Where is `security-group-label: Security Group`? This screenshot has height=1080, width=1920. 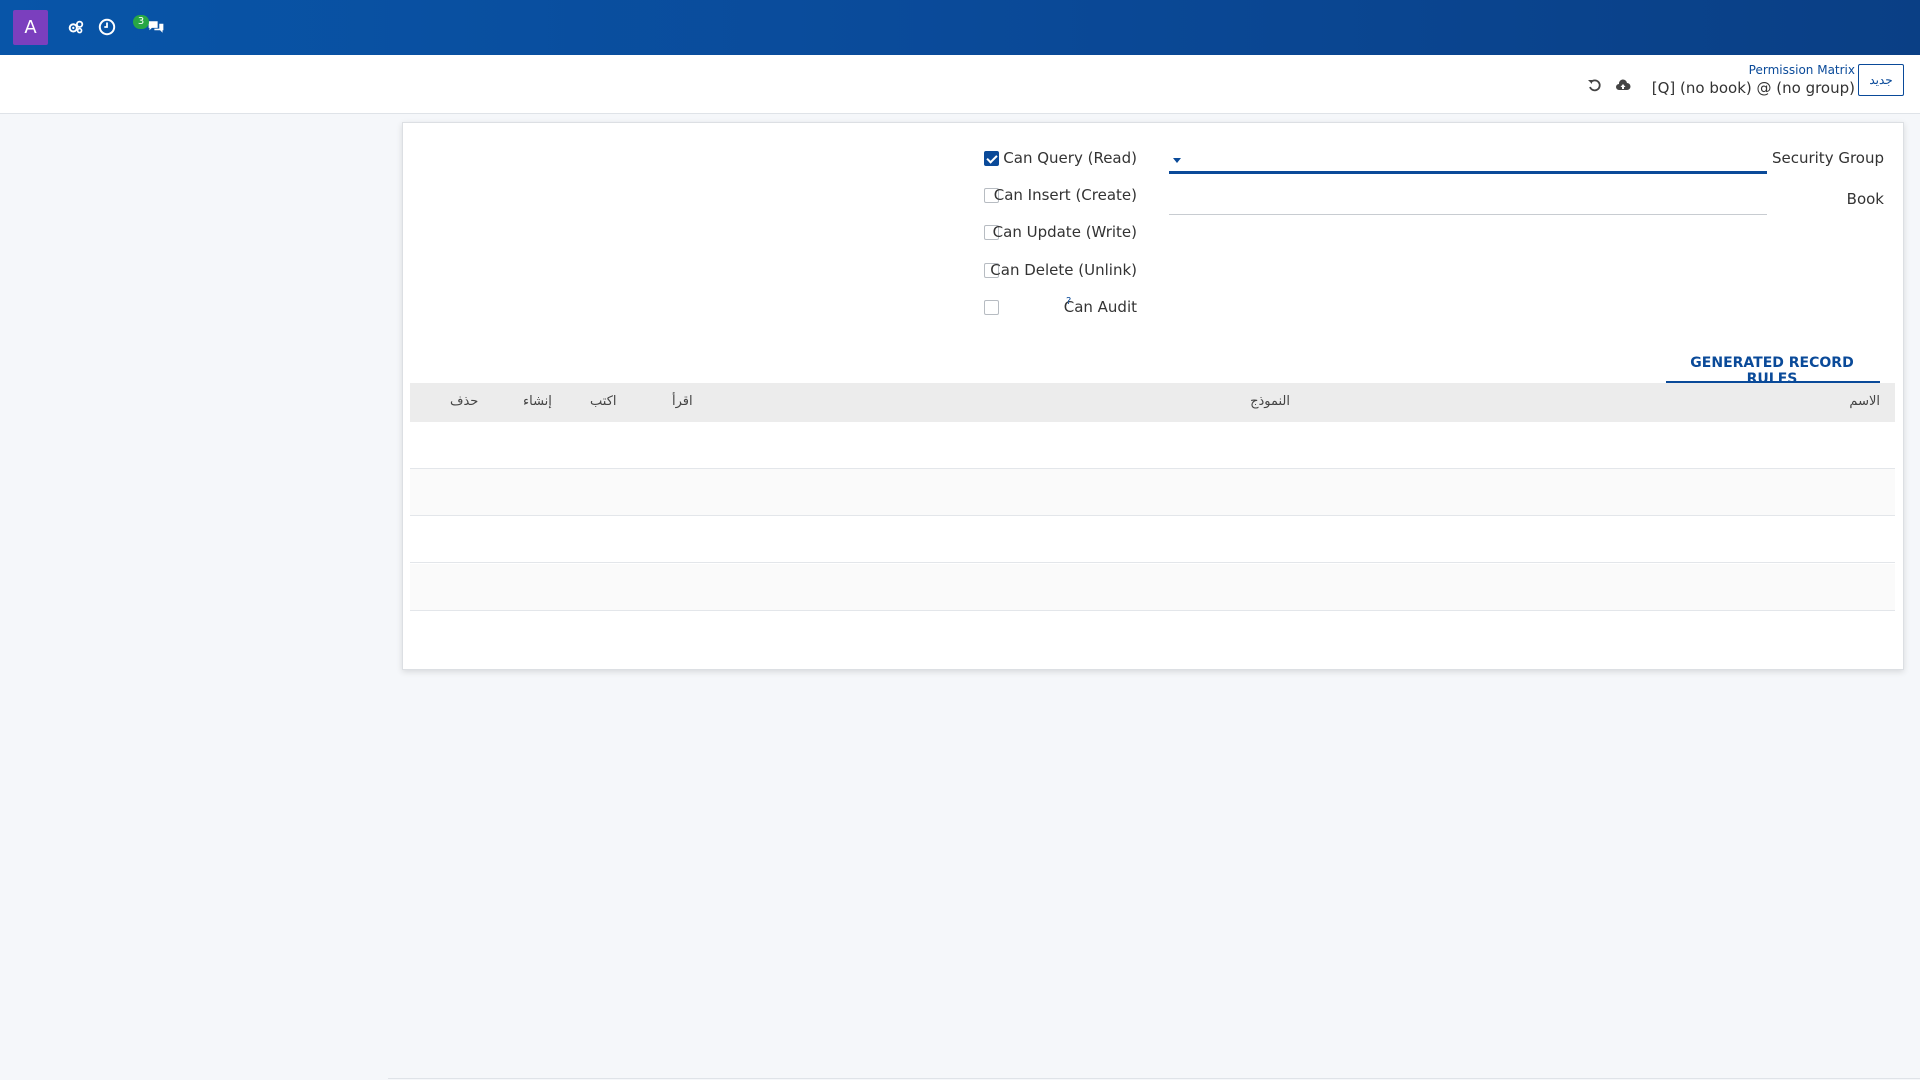
security-group-label: Security Group is located at coordinates (1827, 158).